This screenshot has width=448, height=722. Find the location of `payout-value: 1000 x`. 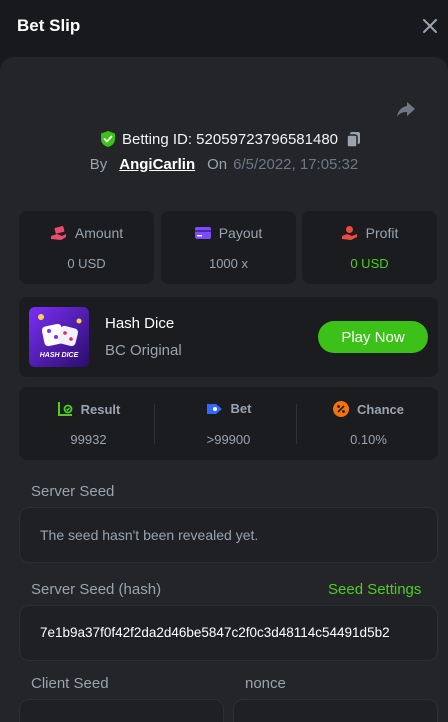

payout-value: 1000 x is located at coordinates (228, 263).